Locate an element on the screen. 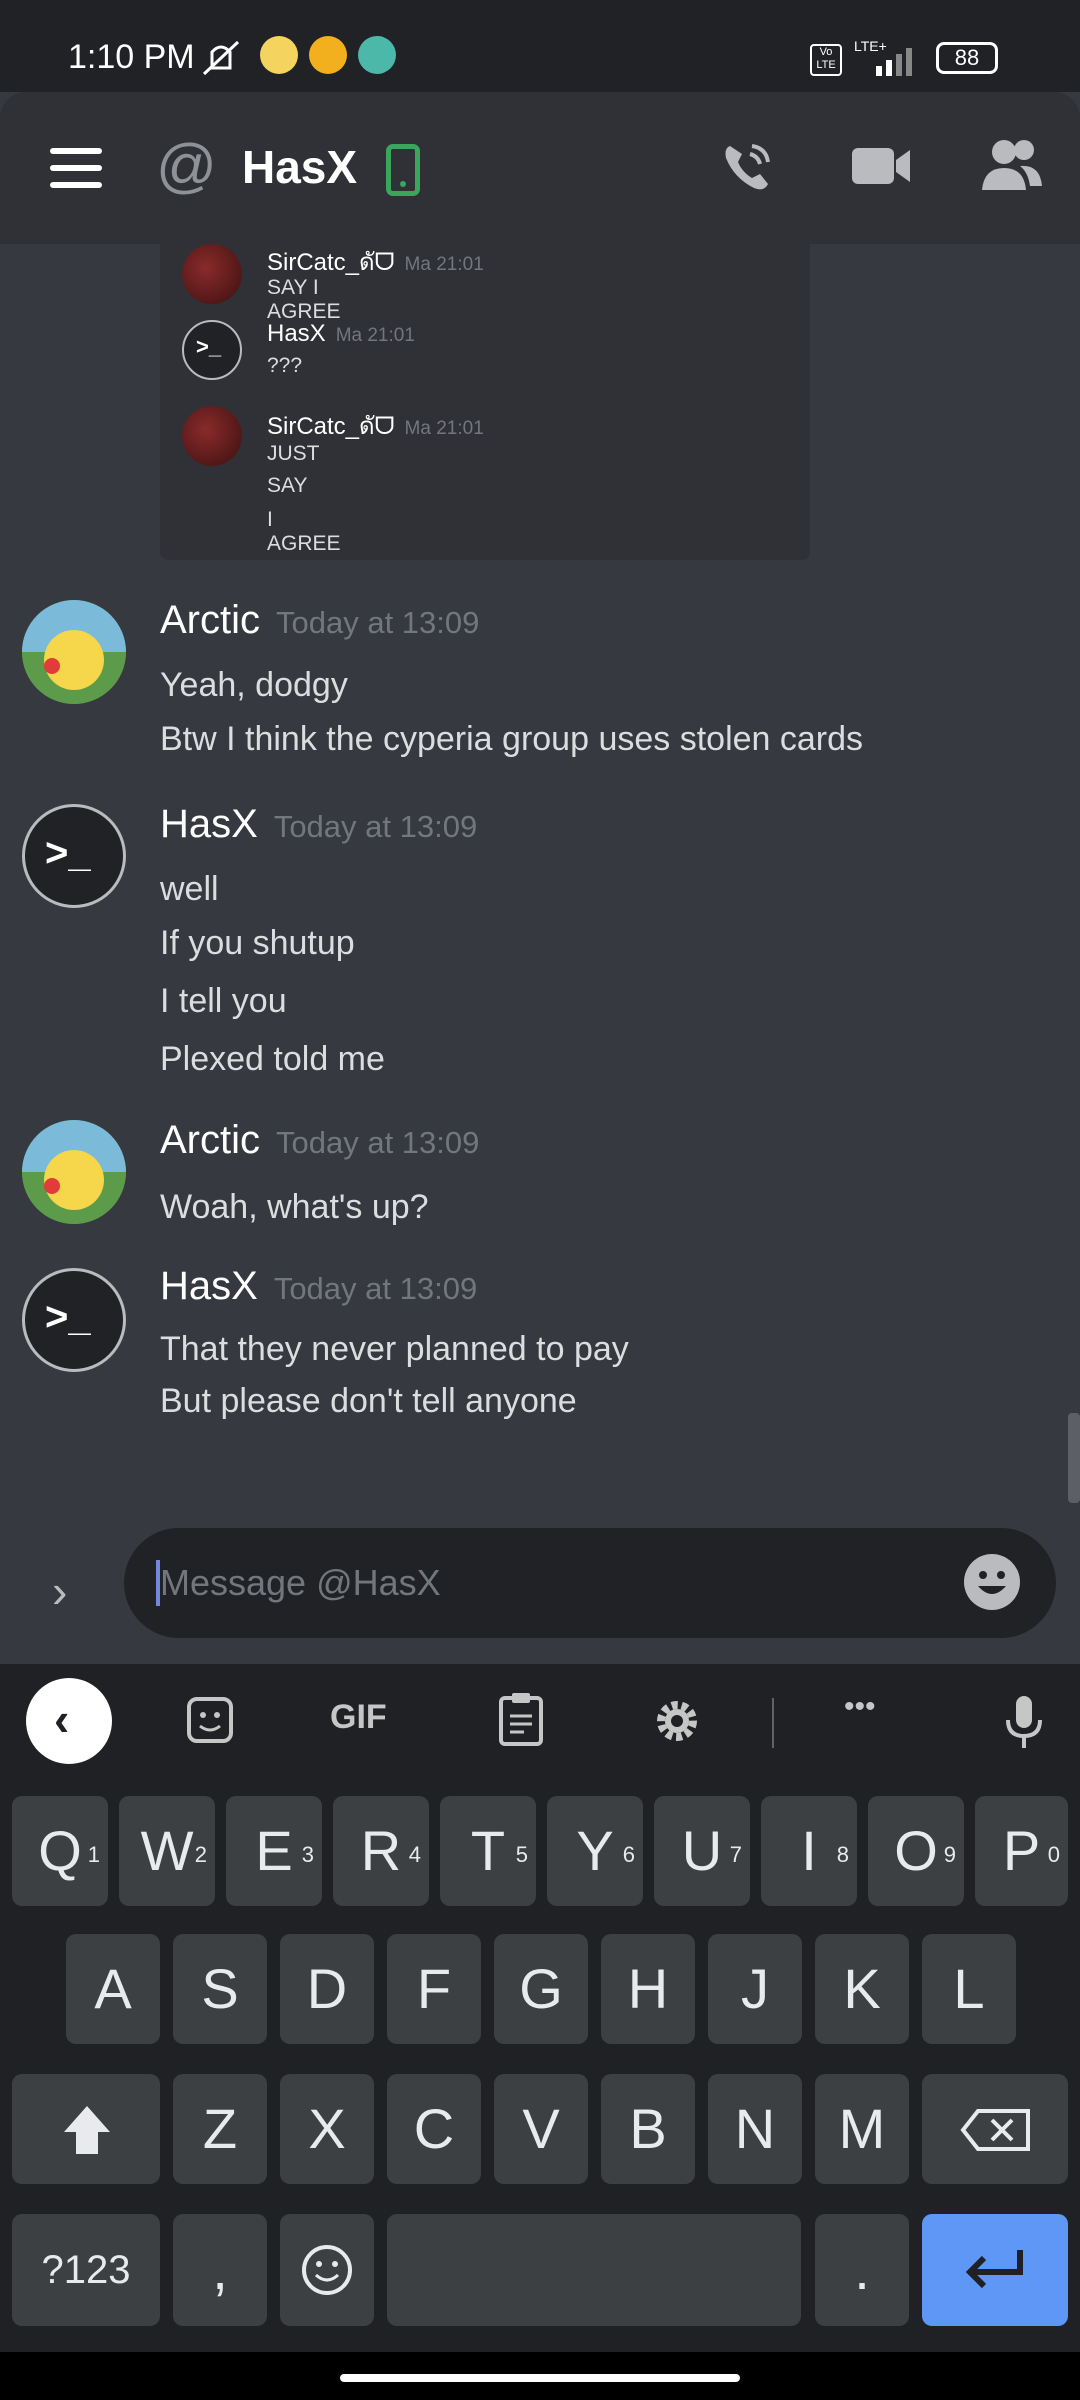  sticker-icon is located at coordinates (210, 1720).